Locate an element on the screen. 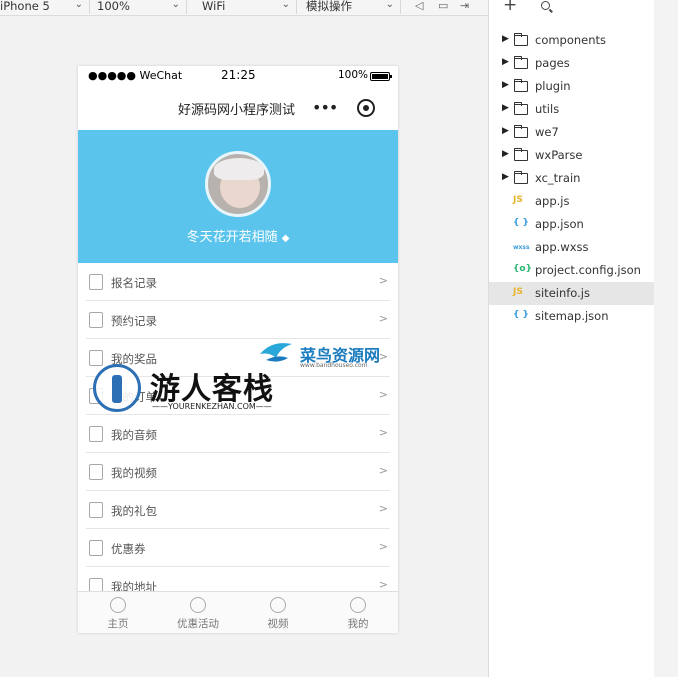  carrier-label: ●●●●● WeChat is located at coordinates (135, 75).